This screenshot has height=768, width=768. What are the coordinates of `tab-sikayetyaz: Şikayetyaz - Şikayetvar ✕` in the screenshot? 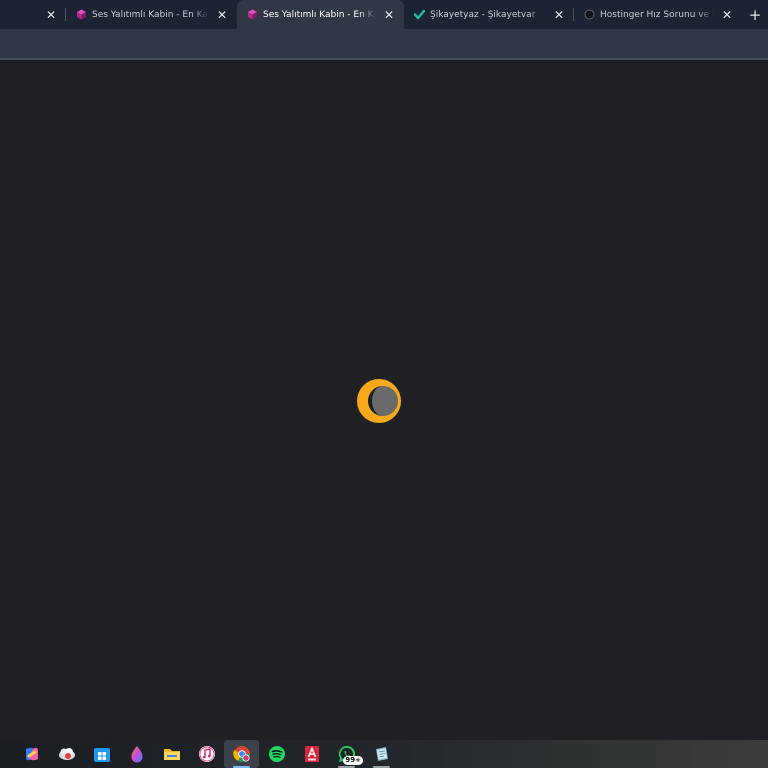 It's located at (489, 14).